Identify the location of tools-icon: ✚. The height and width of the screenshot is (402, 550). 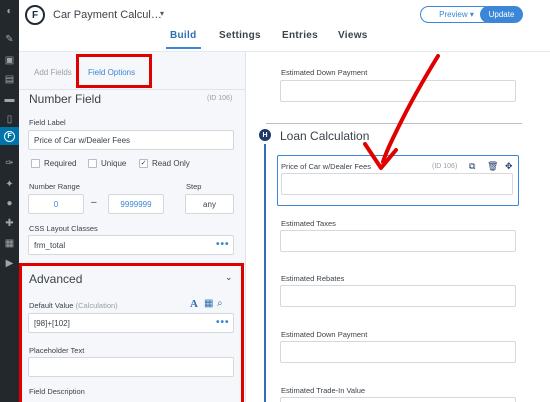
(9, 223).